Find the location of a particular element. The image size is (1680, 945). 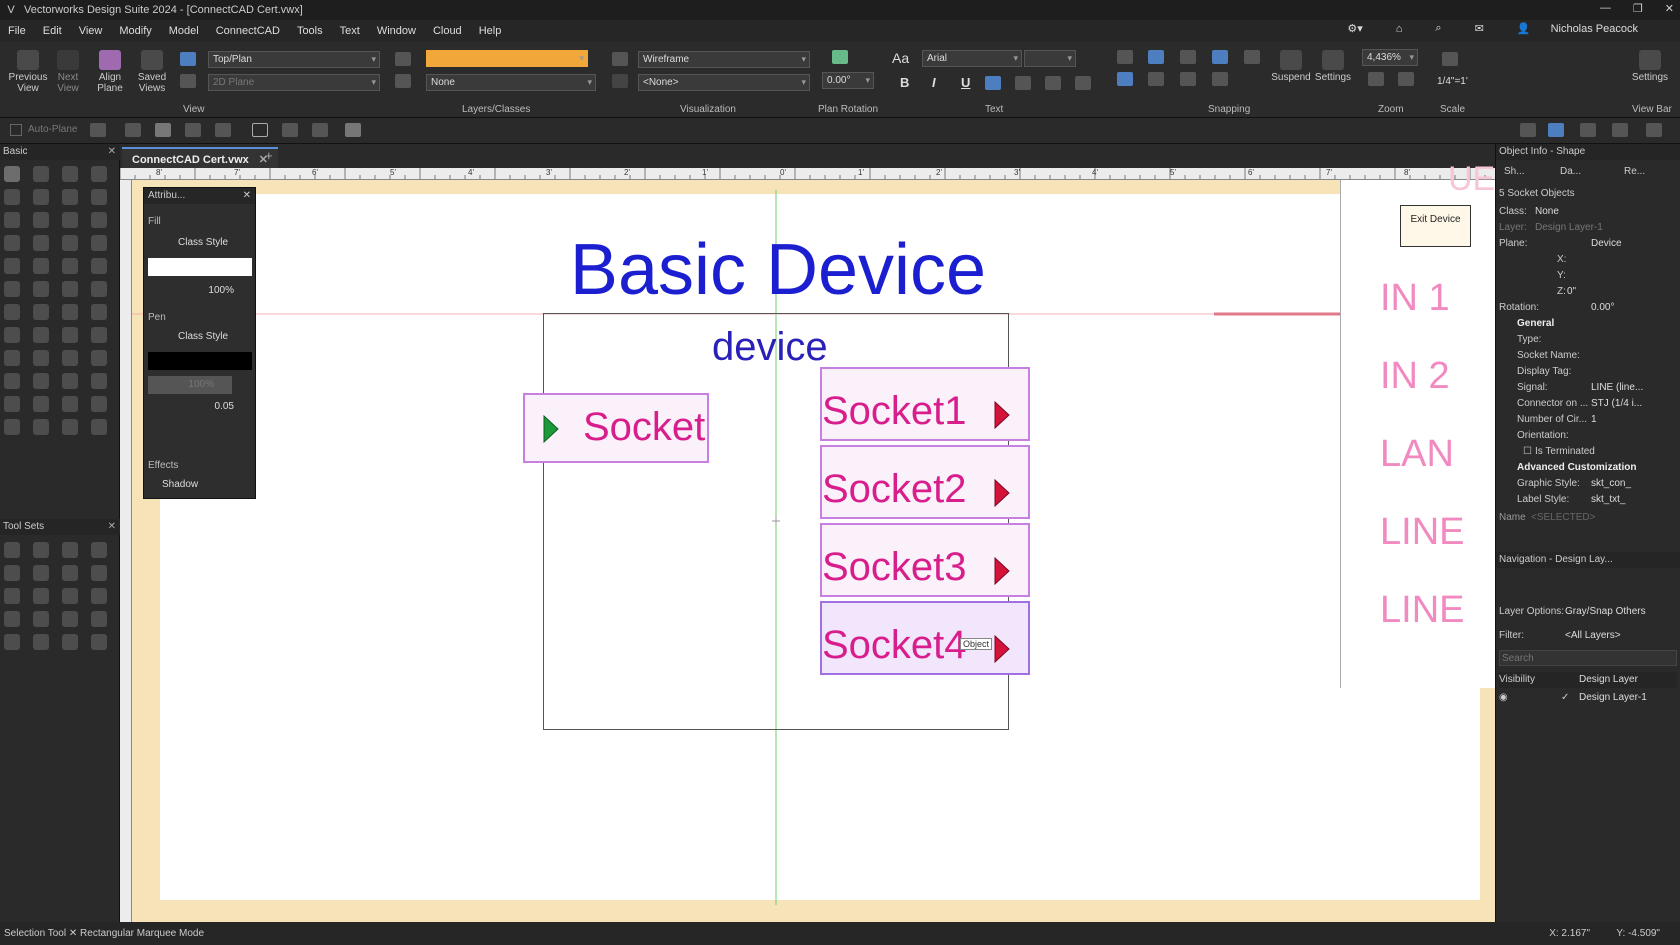

selection-options-icon is located at coordinates (353, 130).